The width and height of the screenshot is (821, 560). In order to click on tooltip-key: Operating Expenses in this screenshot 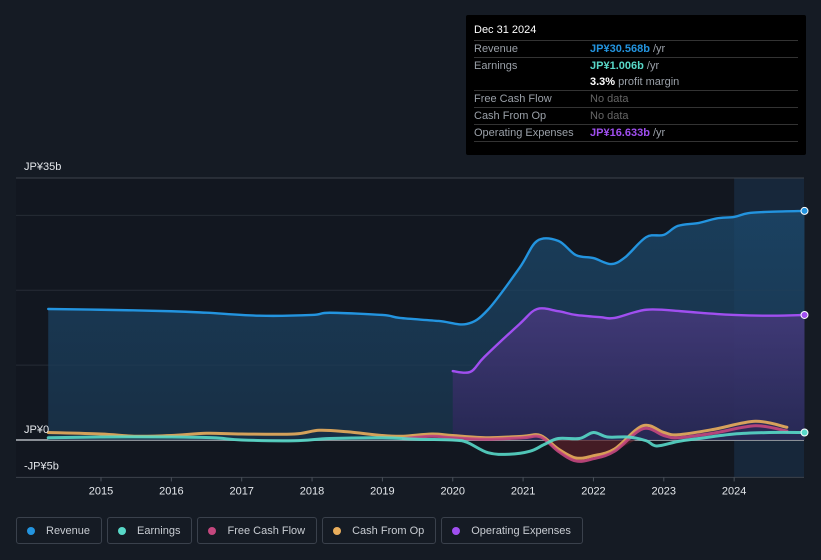, I will do `click(524, 133)`.